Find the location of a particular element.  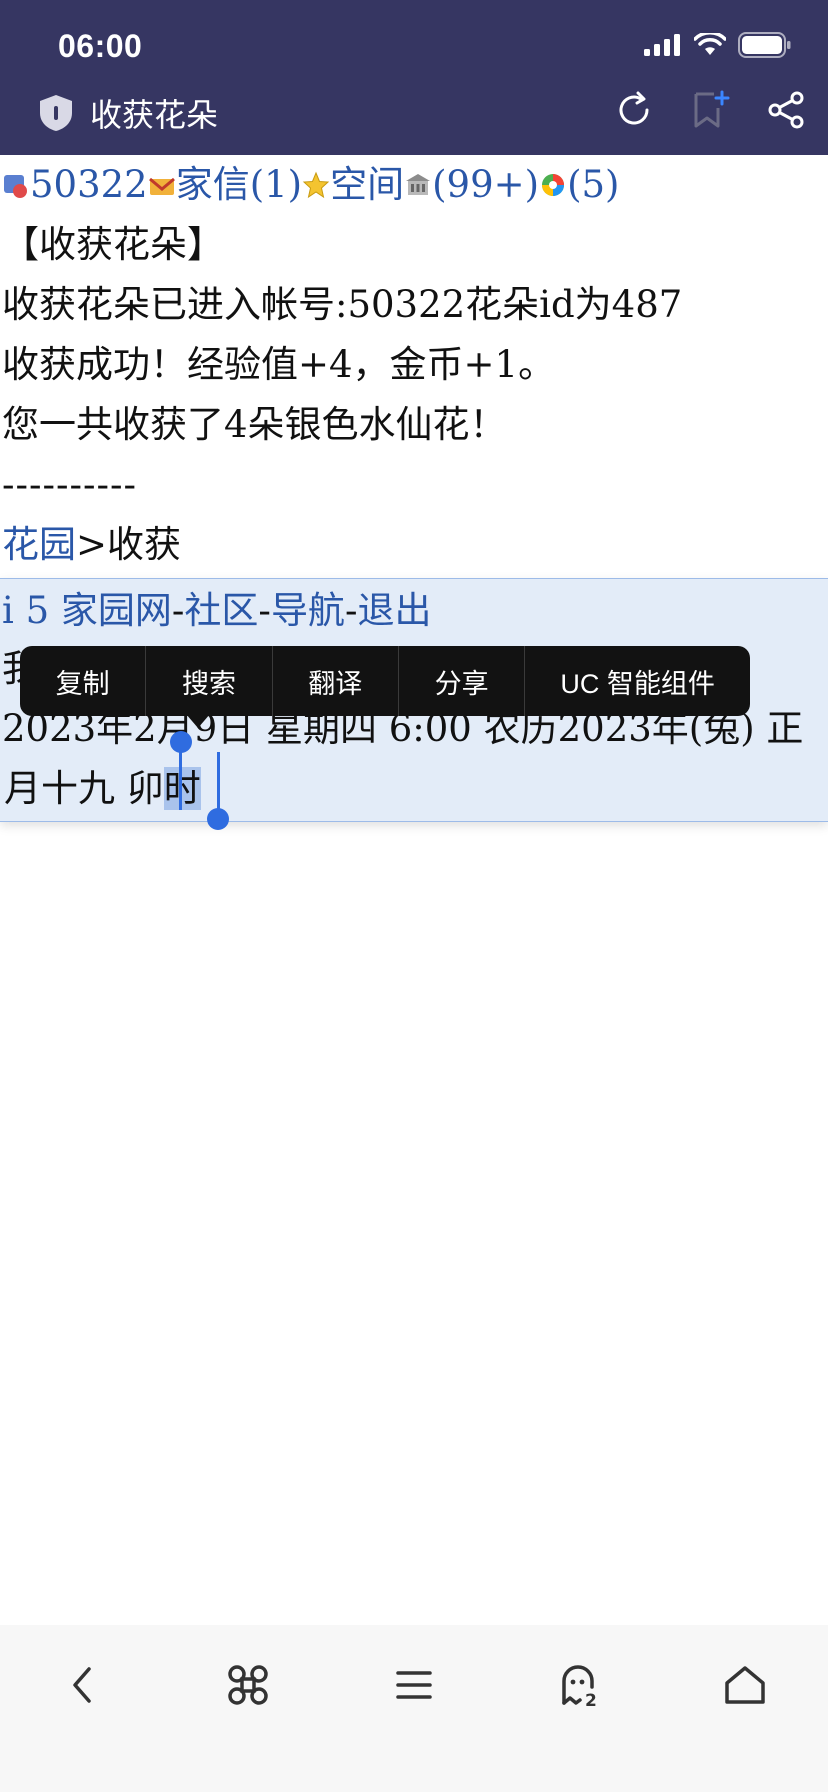

count-link: (99+) is located at coordinates (485, 184).